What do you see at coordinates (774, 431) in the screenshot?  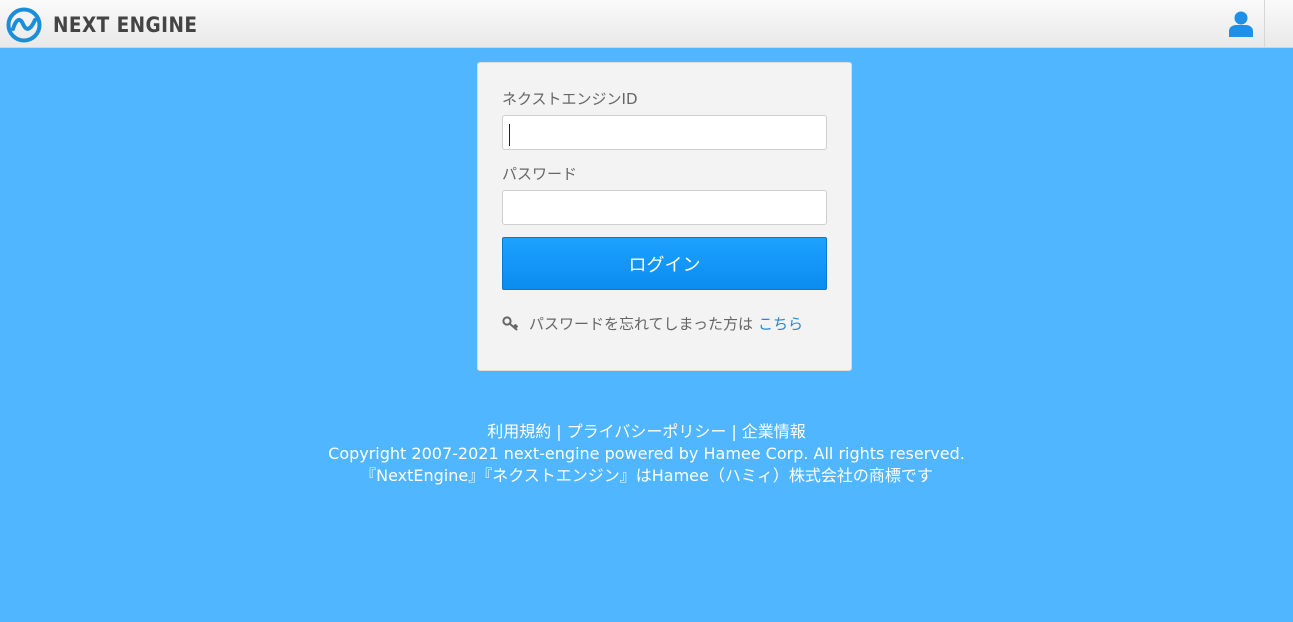 I see `footer-link-company: 企業情報` at bounding box center [774, 431].